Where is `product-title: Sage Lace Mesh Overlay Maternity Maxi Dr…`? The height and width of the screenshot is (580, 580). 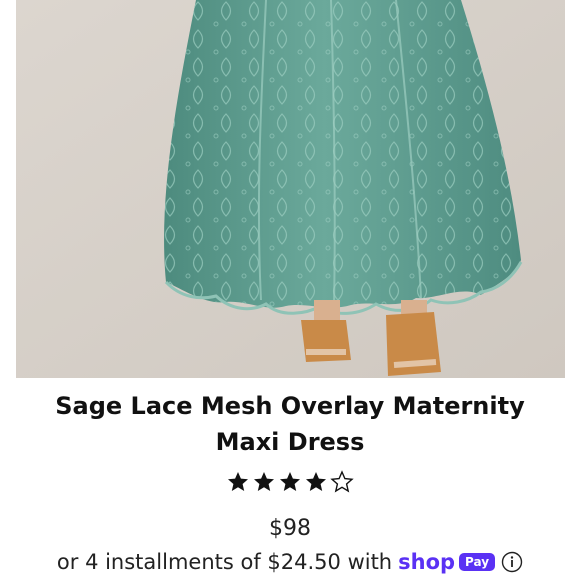 product-title: Sage Lace Mesh Overlay Maternity Maxi Dr… is located at coordinates (290, 424).